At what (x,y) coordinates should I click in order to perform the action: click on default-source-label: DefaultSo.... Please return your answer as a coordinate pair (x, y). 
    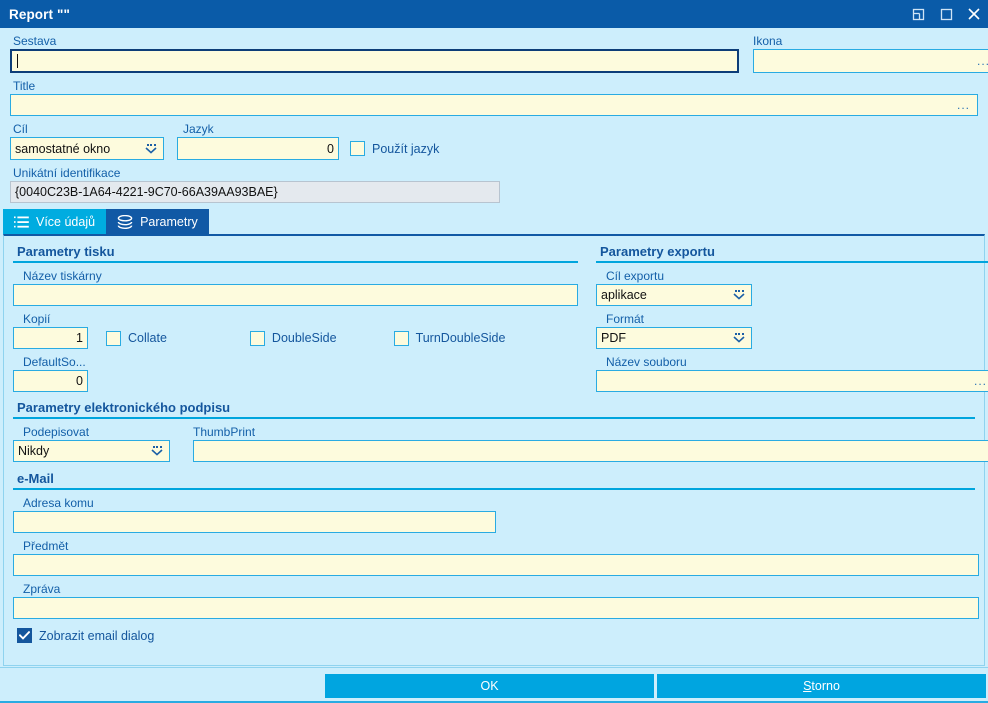
    Looking at the image, I should click on (54, 362).